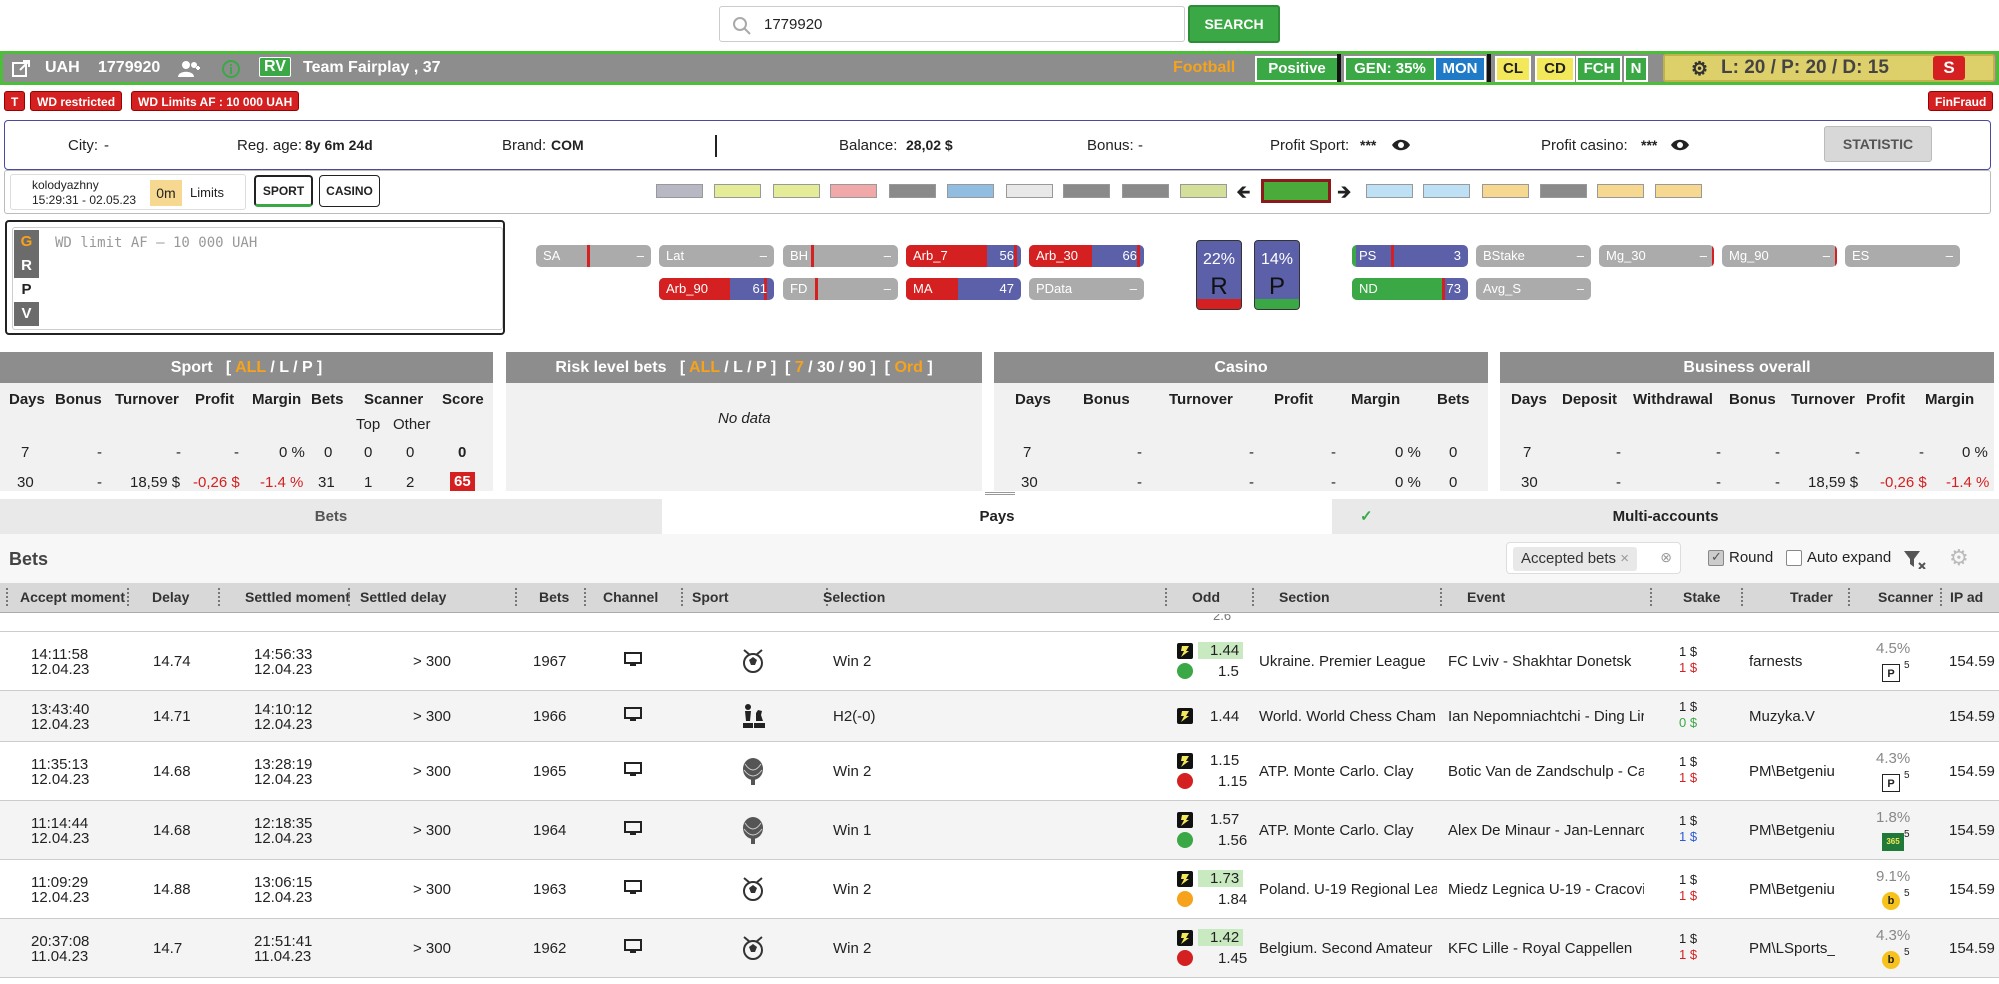 The width and height of the screenshot is (1999, 984). Describe the element at coordinates (1243, 195) in the screenshot. I see `arrow-left-icon: 🡸` at that location.